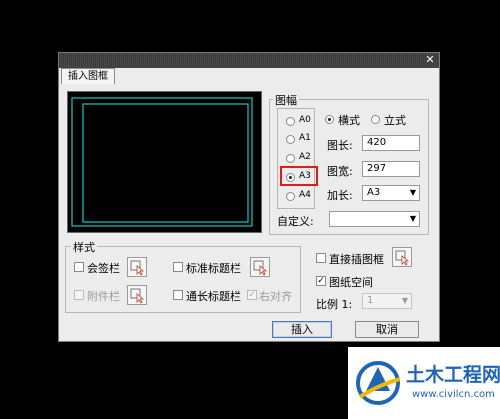 The width and height of the screenshot is (500, 419). Describe the element at coordinates (374, 219) in the screenshot. I see `custom-select: ▼` at that location.